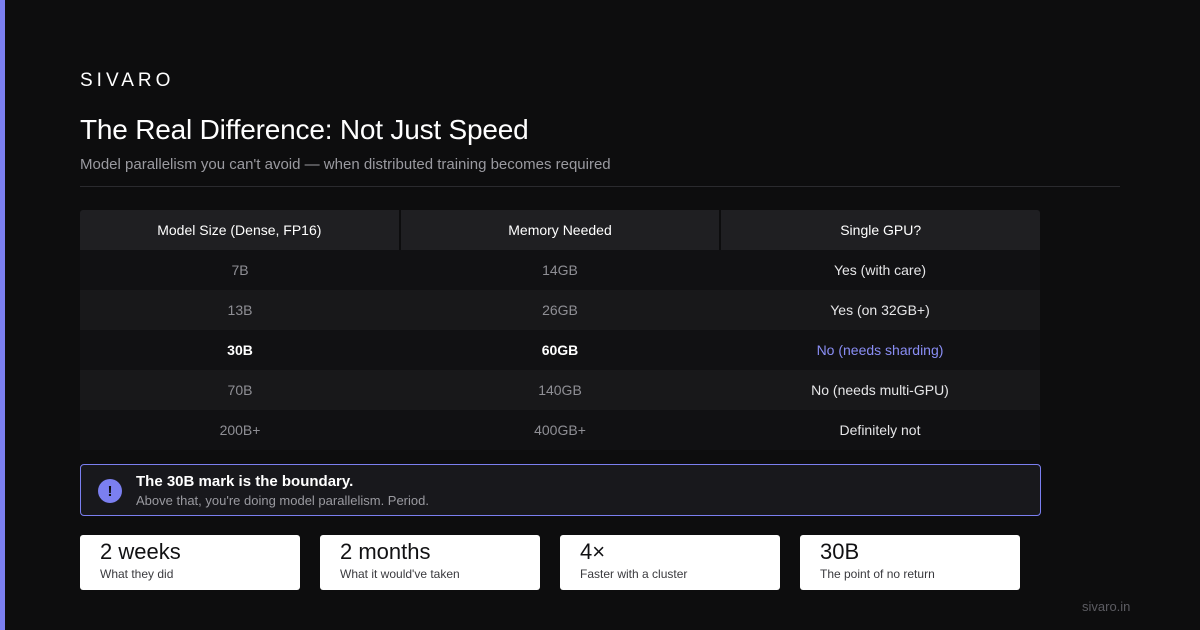 The image size is (1200, 630). I want to click on footer-url: sivaro.in, so click(1106, 606).